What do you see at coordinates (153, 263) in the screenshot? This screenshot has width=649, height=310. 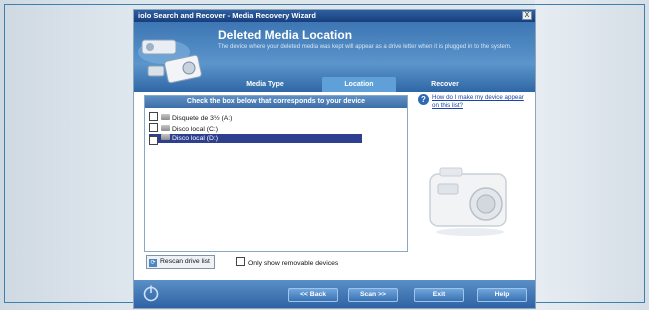 I see `refresh-icon: ⟳` at bounding box center [153, 263].